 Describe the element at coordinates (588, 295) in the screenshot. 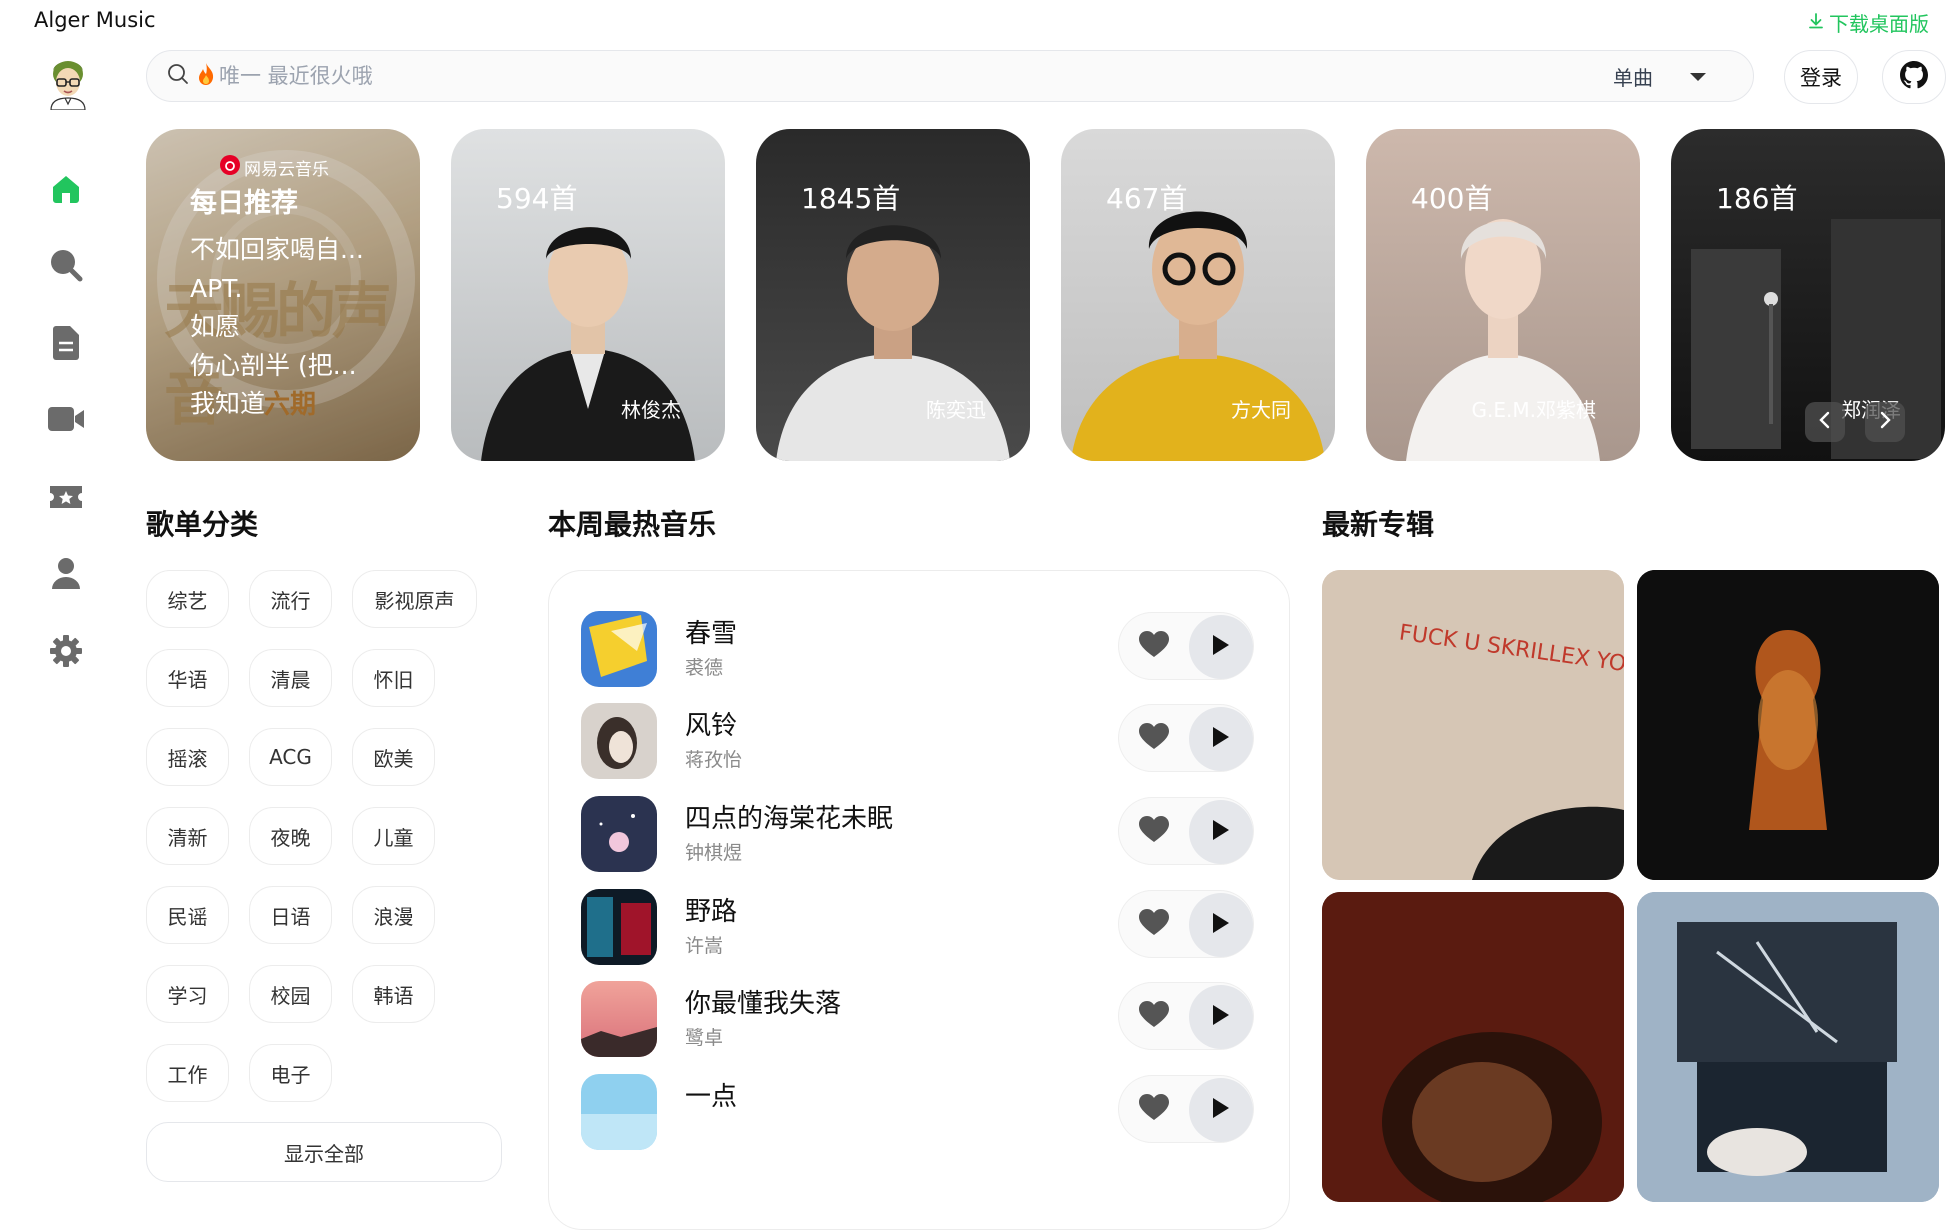

I see `artist-card: 594首 林俊杰` at that location.